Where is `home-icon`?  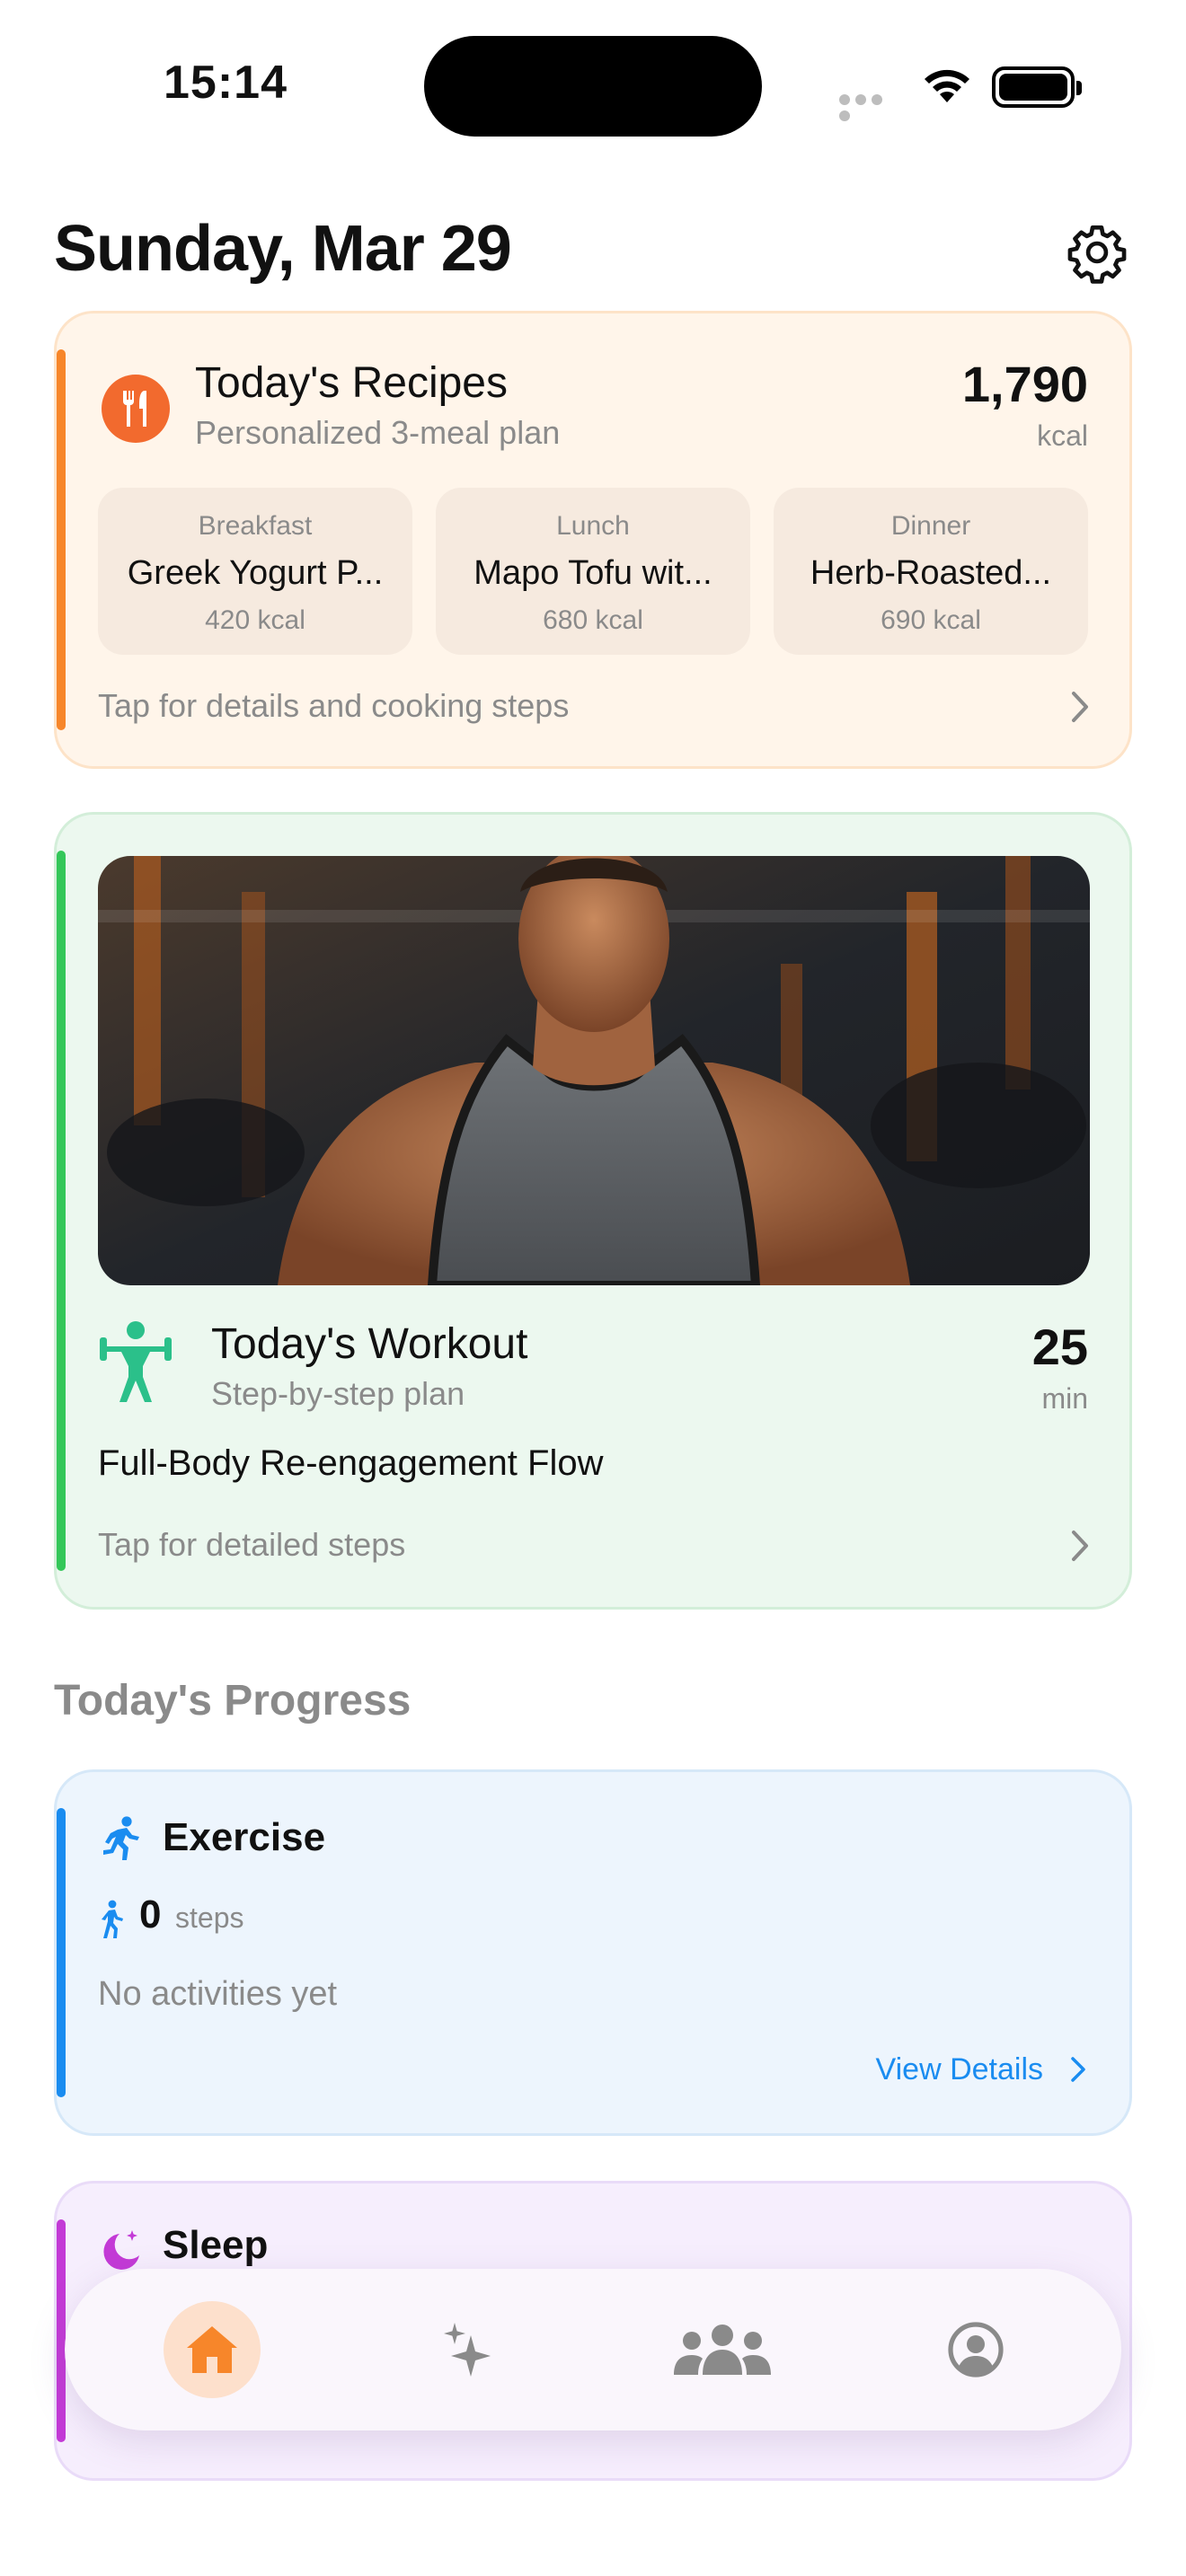
home-icon is located at coordinates (212, 2349).